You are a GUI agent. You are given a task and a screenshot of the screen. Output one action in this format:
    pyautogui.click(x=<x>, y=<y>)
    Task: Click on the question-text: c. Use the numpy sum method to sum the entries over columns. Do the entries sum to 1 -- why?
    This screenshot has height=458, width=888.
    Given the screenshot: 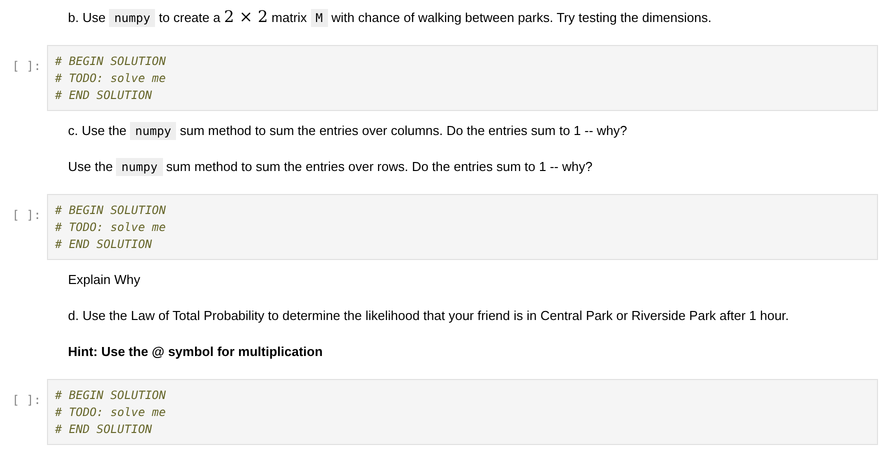 What is the action you would take?
    pyautogui.click(x=348, y=131)
    